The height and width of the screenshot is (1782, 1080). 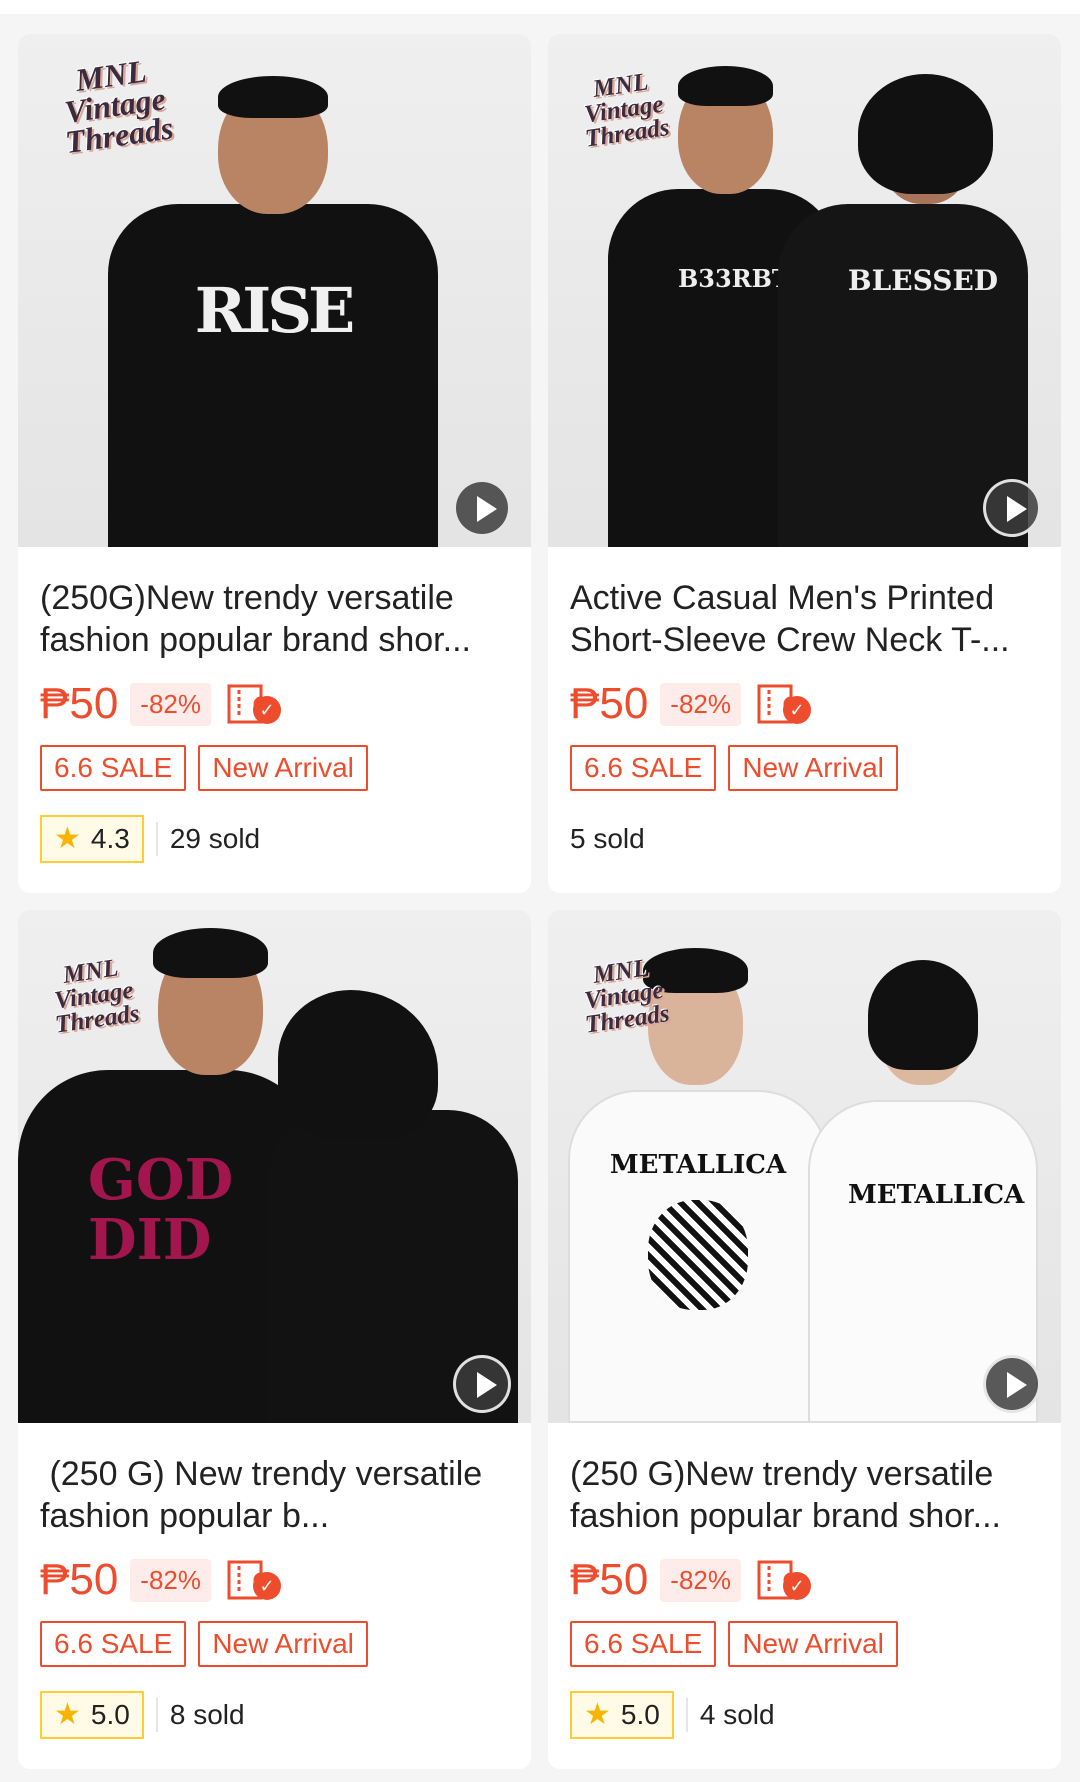 I want to click on model-figure-female, so click(x=399, y=1166).